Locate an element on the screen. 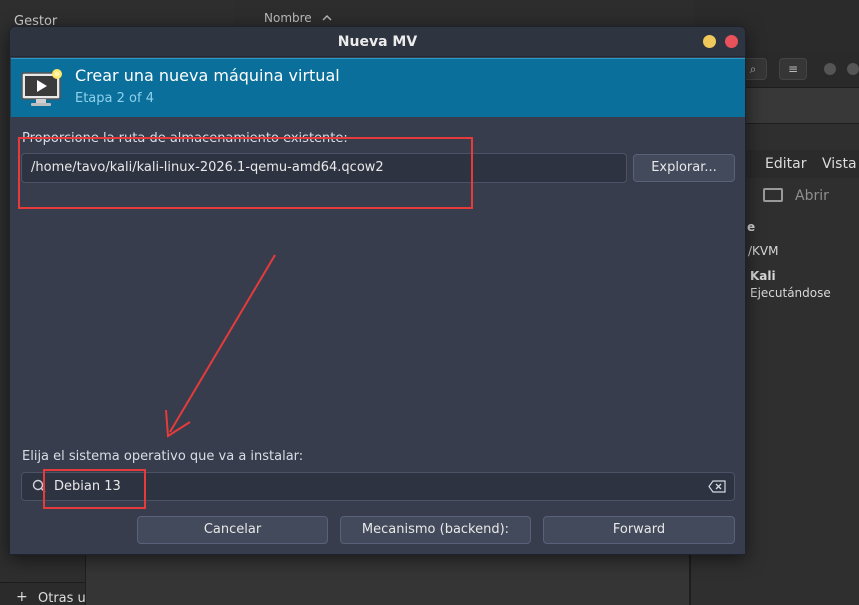 This screenshot has height=605, width=859. close-button is located at coordinates (731, 41).